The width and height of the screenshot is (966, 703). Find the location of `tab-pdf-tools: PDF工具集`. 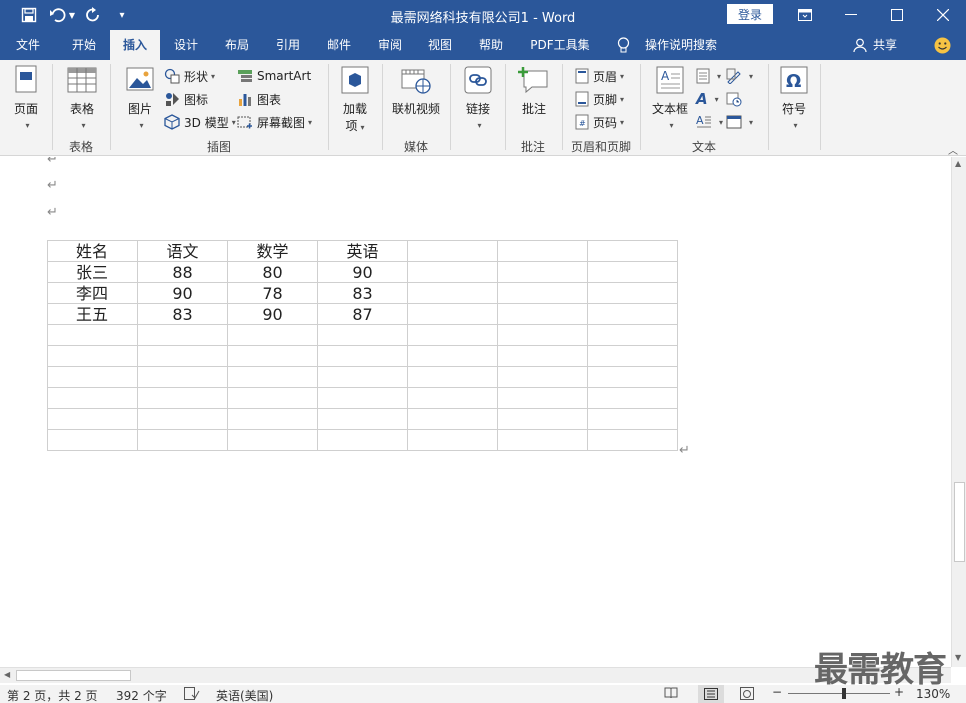

tab-pdf-tools: PDF工具集 is located at coordinates (560, 45).